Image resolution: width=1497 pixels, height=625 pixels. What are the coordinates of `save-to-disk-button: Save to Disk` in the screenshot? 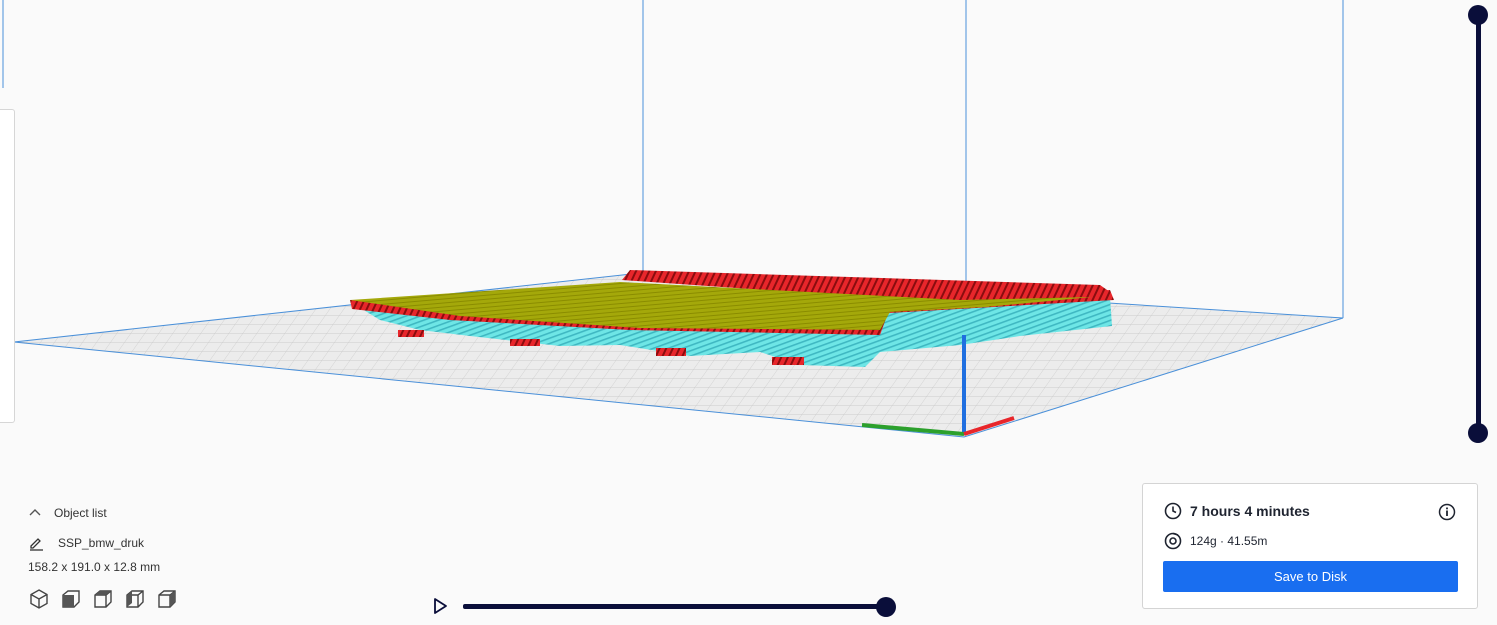 It's located at (1310, 576).